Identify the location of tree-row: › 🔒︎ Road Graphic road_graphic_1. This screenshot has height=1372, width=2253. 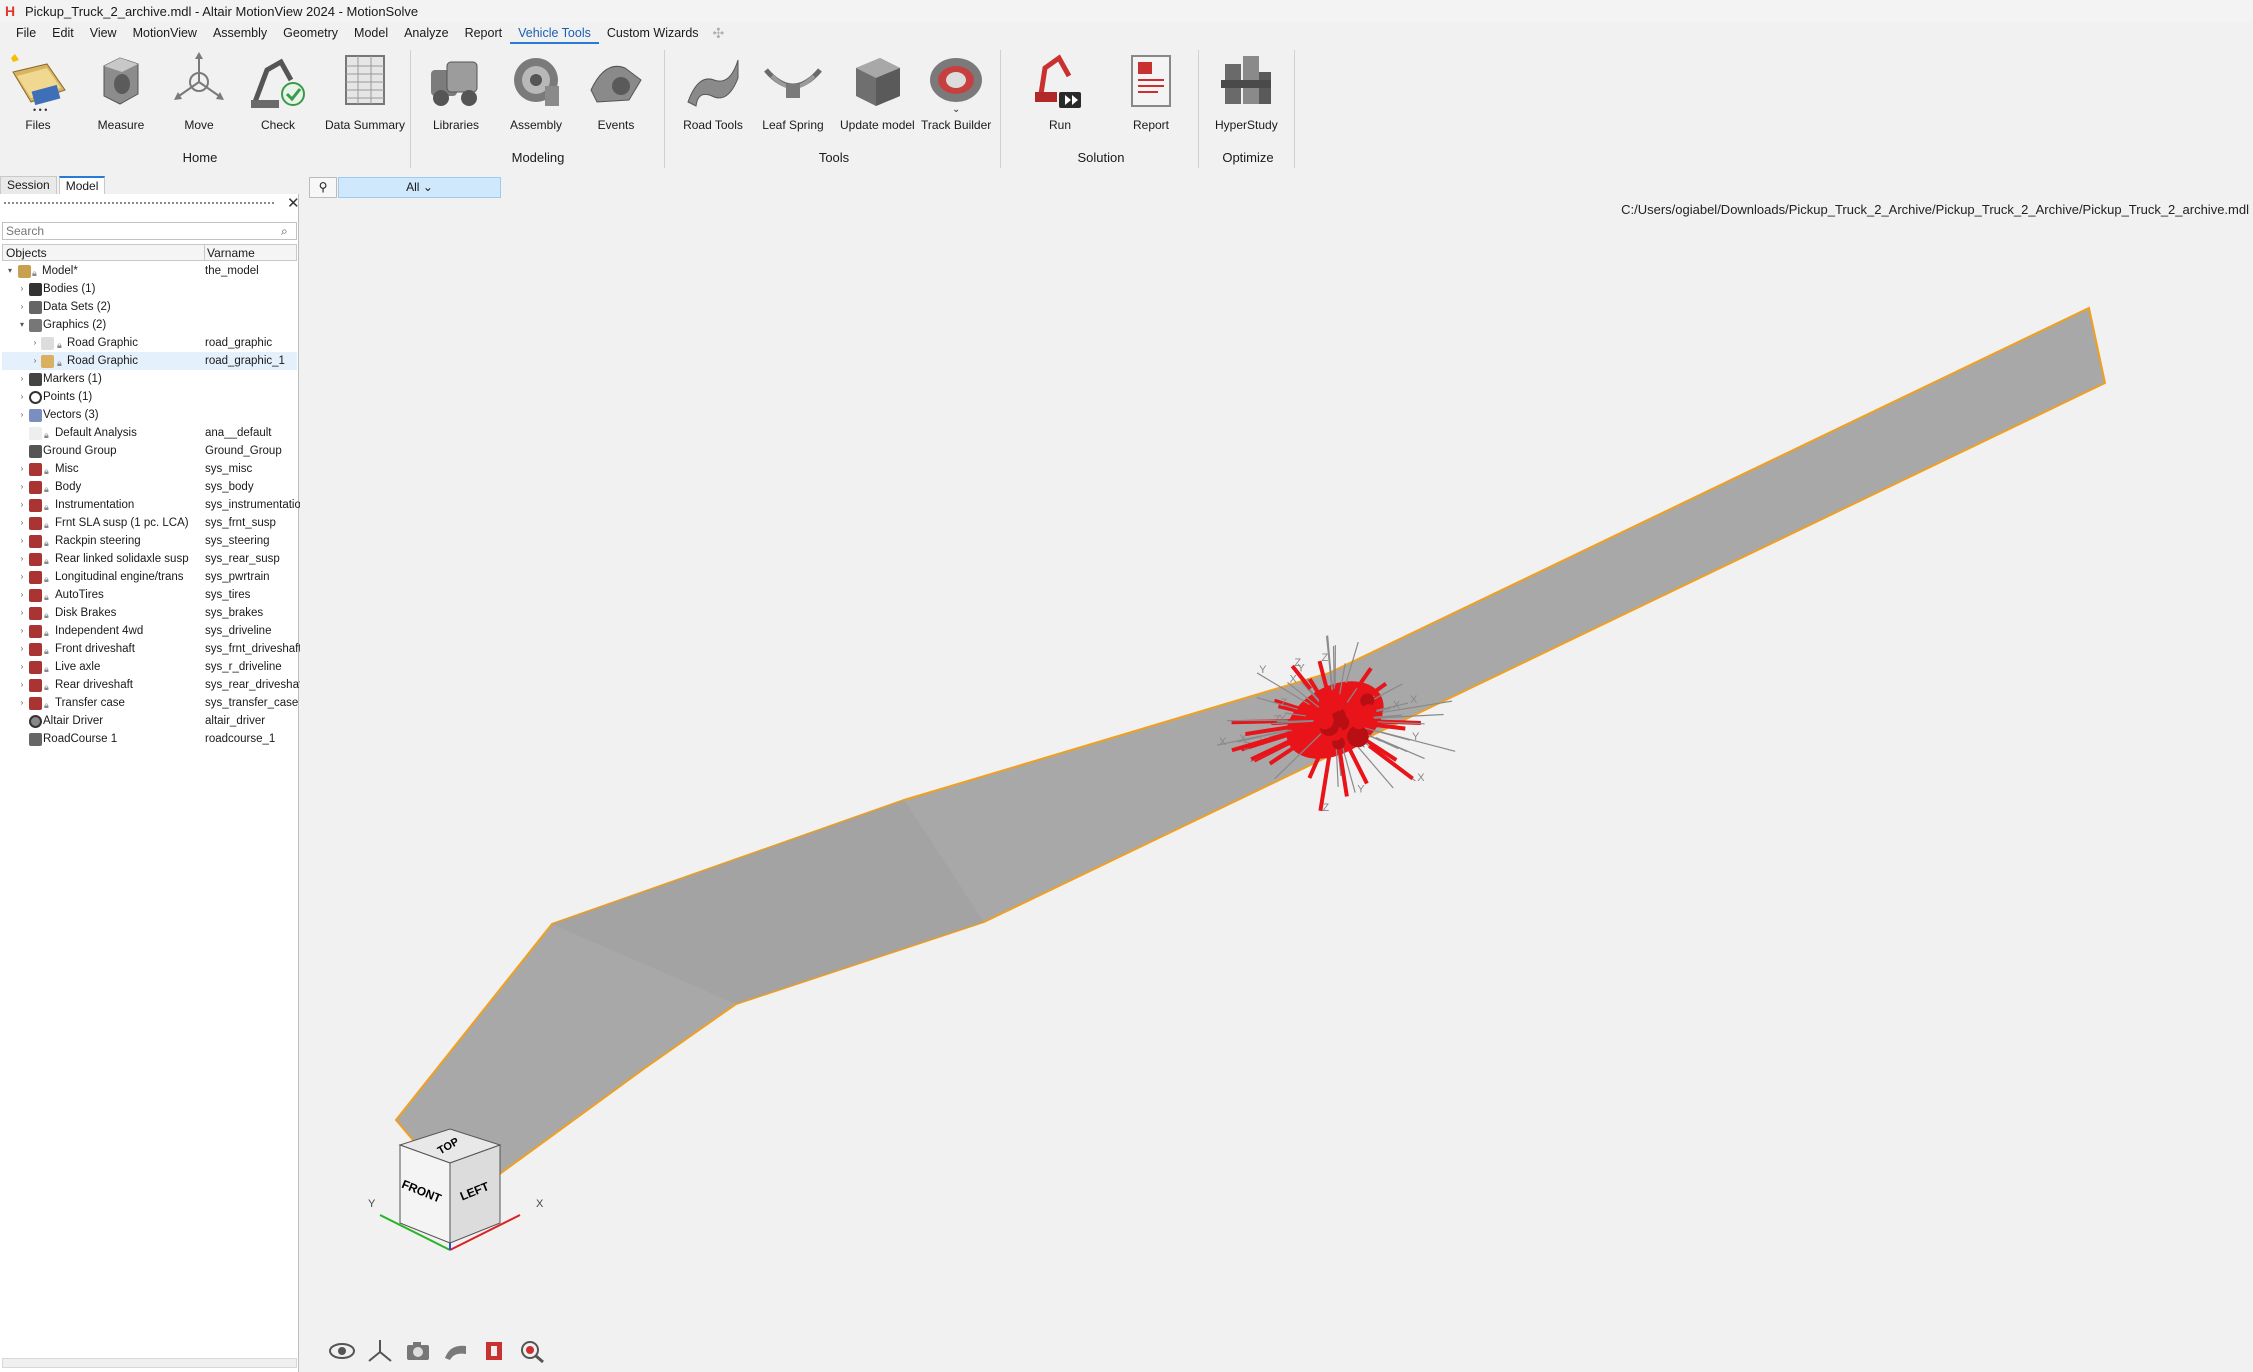
(149, 361).